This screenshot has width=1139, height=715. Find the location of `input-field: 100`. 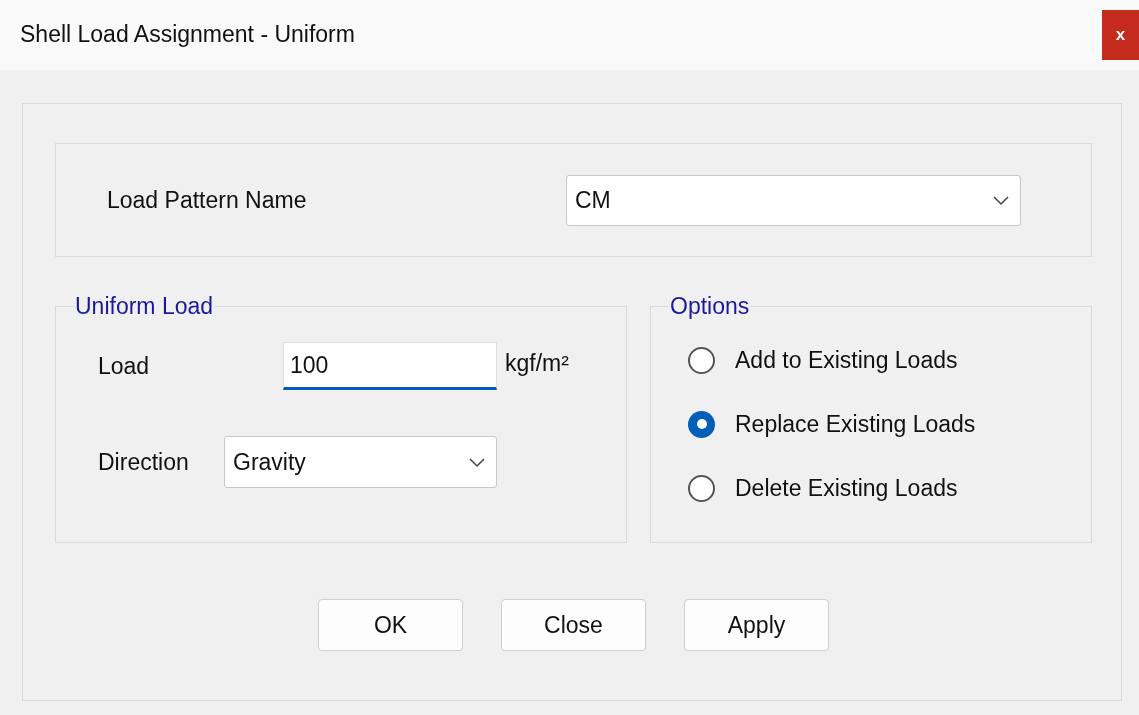

input-field: 100 is located at coordinates (390, 366).